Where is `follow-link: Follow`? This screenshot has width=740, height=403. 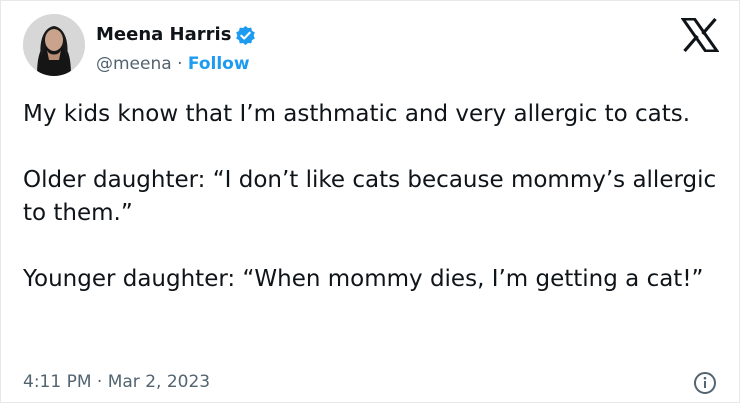 follow-link: Follow is located at coordinates (219, 64).